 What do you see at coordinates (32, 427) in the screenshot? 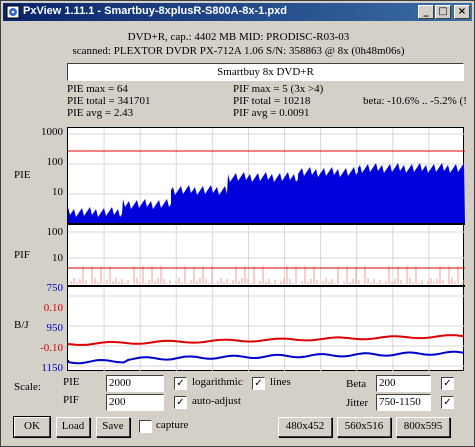
I see `ok-button: OK` at bounding box center [32, 427].